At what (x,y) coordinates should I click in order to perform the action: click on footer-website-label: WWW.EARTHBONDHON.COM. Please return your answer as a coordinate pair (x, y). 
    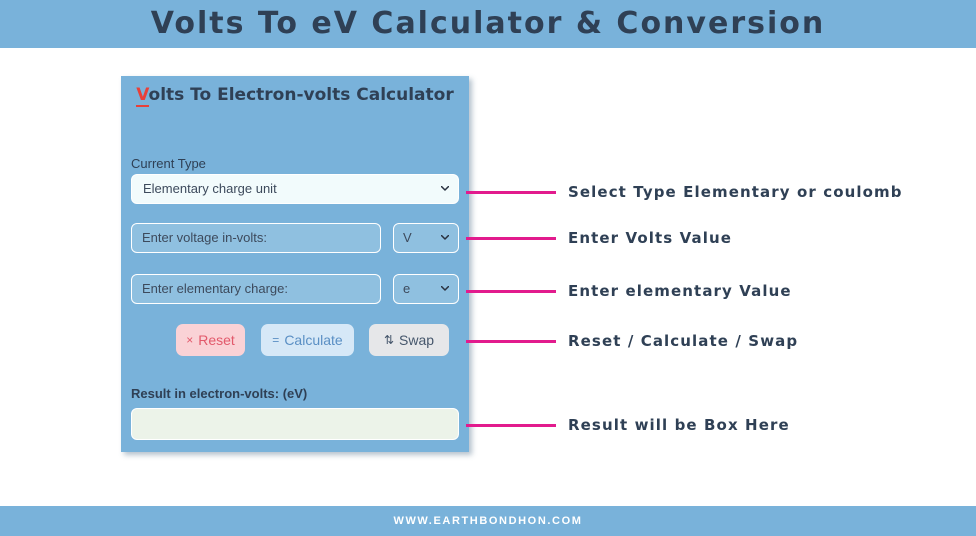
    Looking at the image, I should click on (488, 521).